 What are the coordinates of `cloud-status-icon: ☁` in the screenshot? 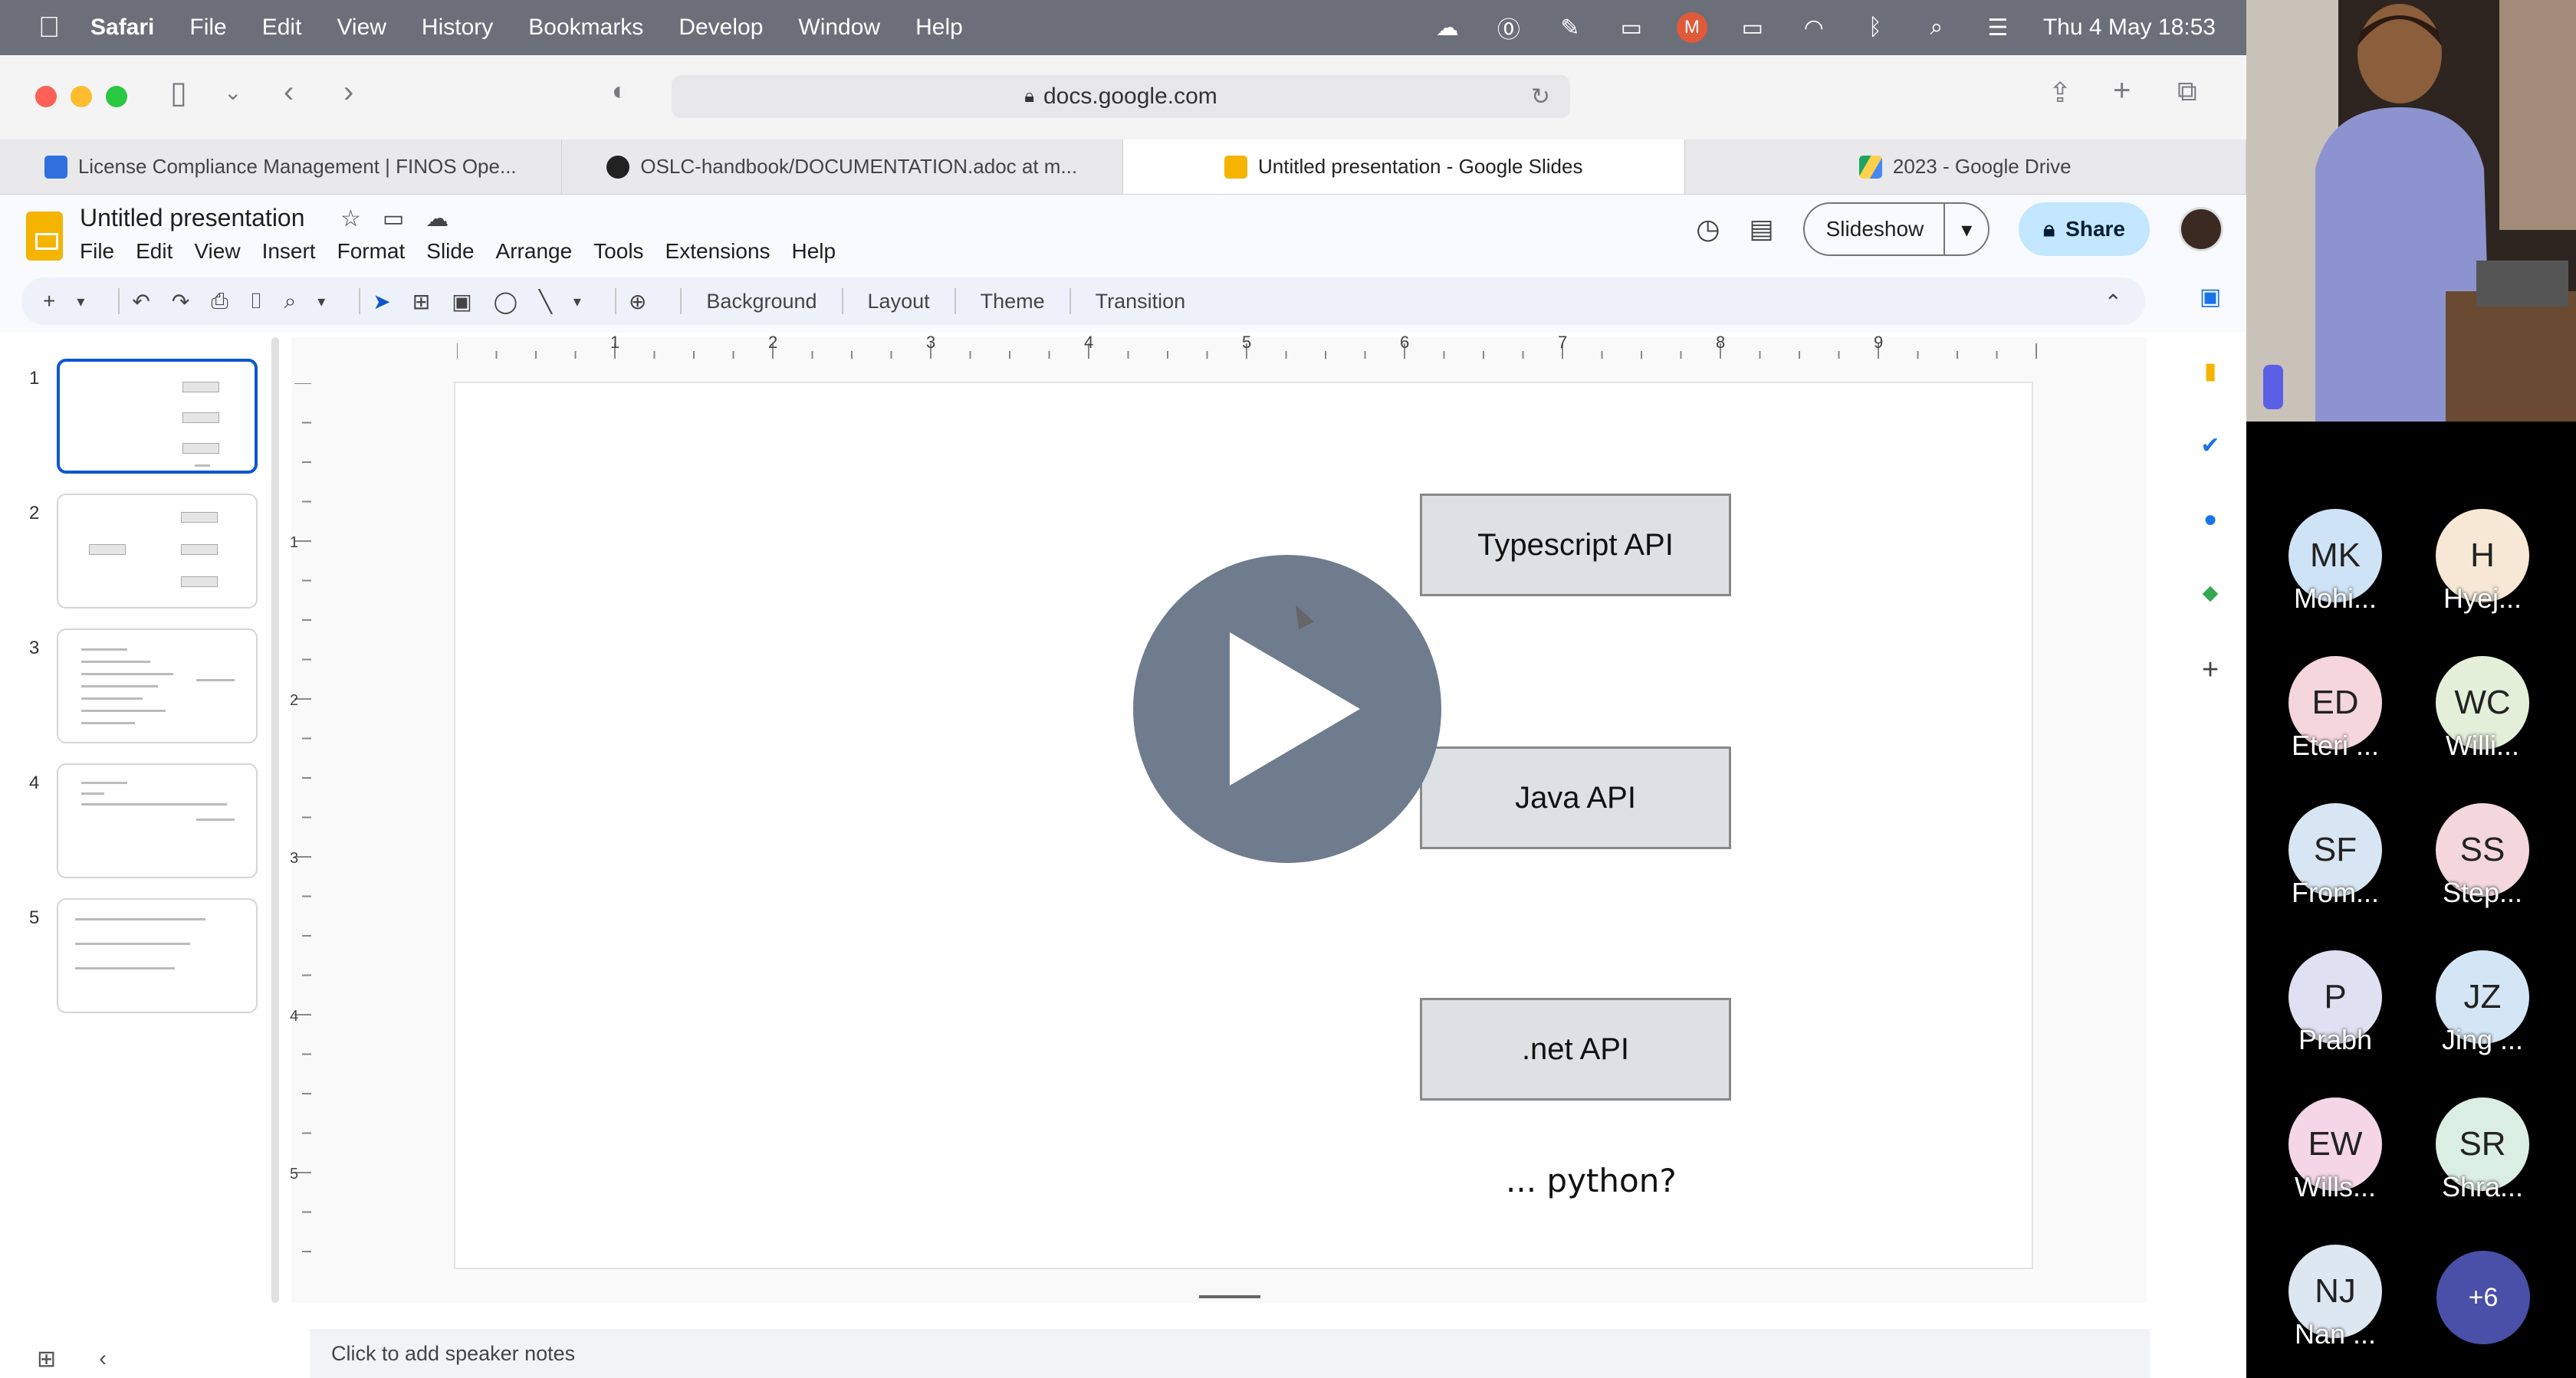 It's located at (438, 218).